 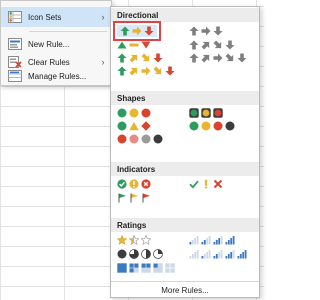 What do you see at coordinates (185, 169) in the screenshot?
I see `section-title-indicators: Indicators` at bounding box center [185, 169].